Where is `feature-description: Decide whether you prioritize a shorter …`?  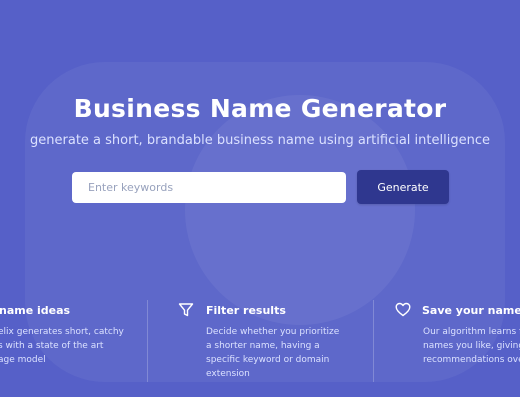 feature-description: Decide whether you prioritize a shorter … is located at coordinates (272, 353).